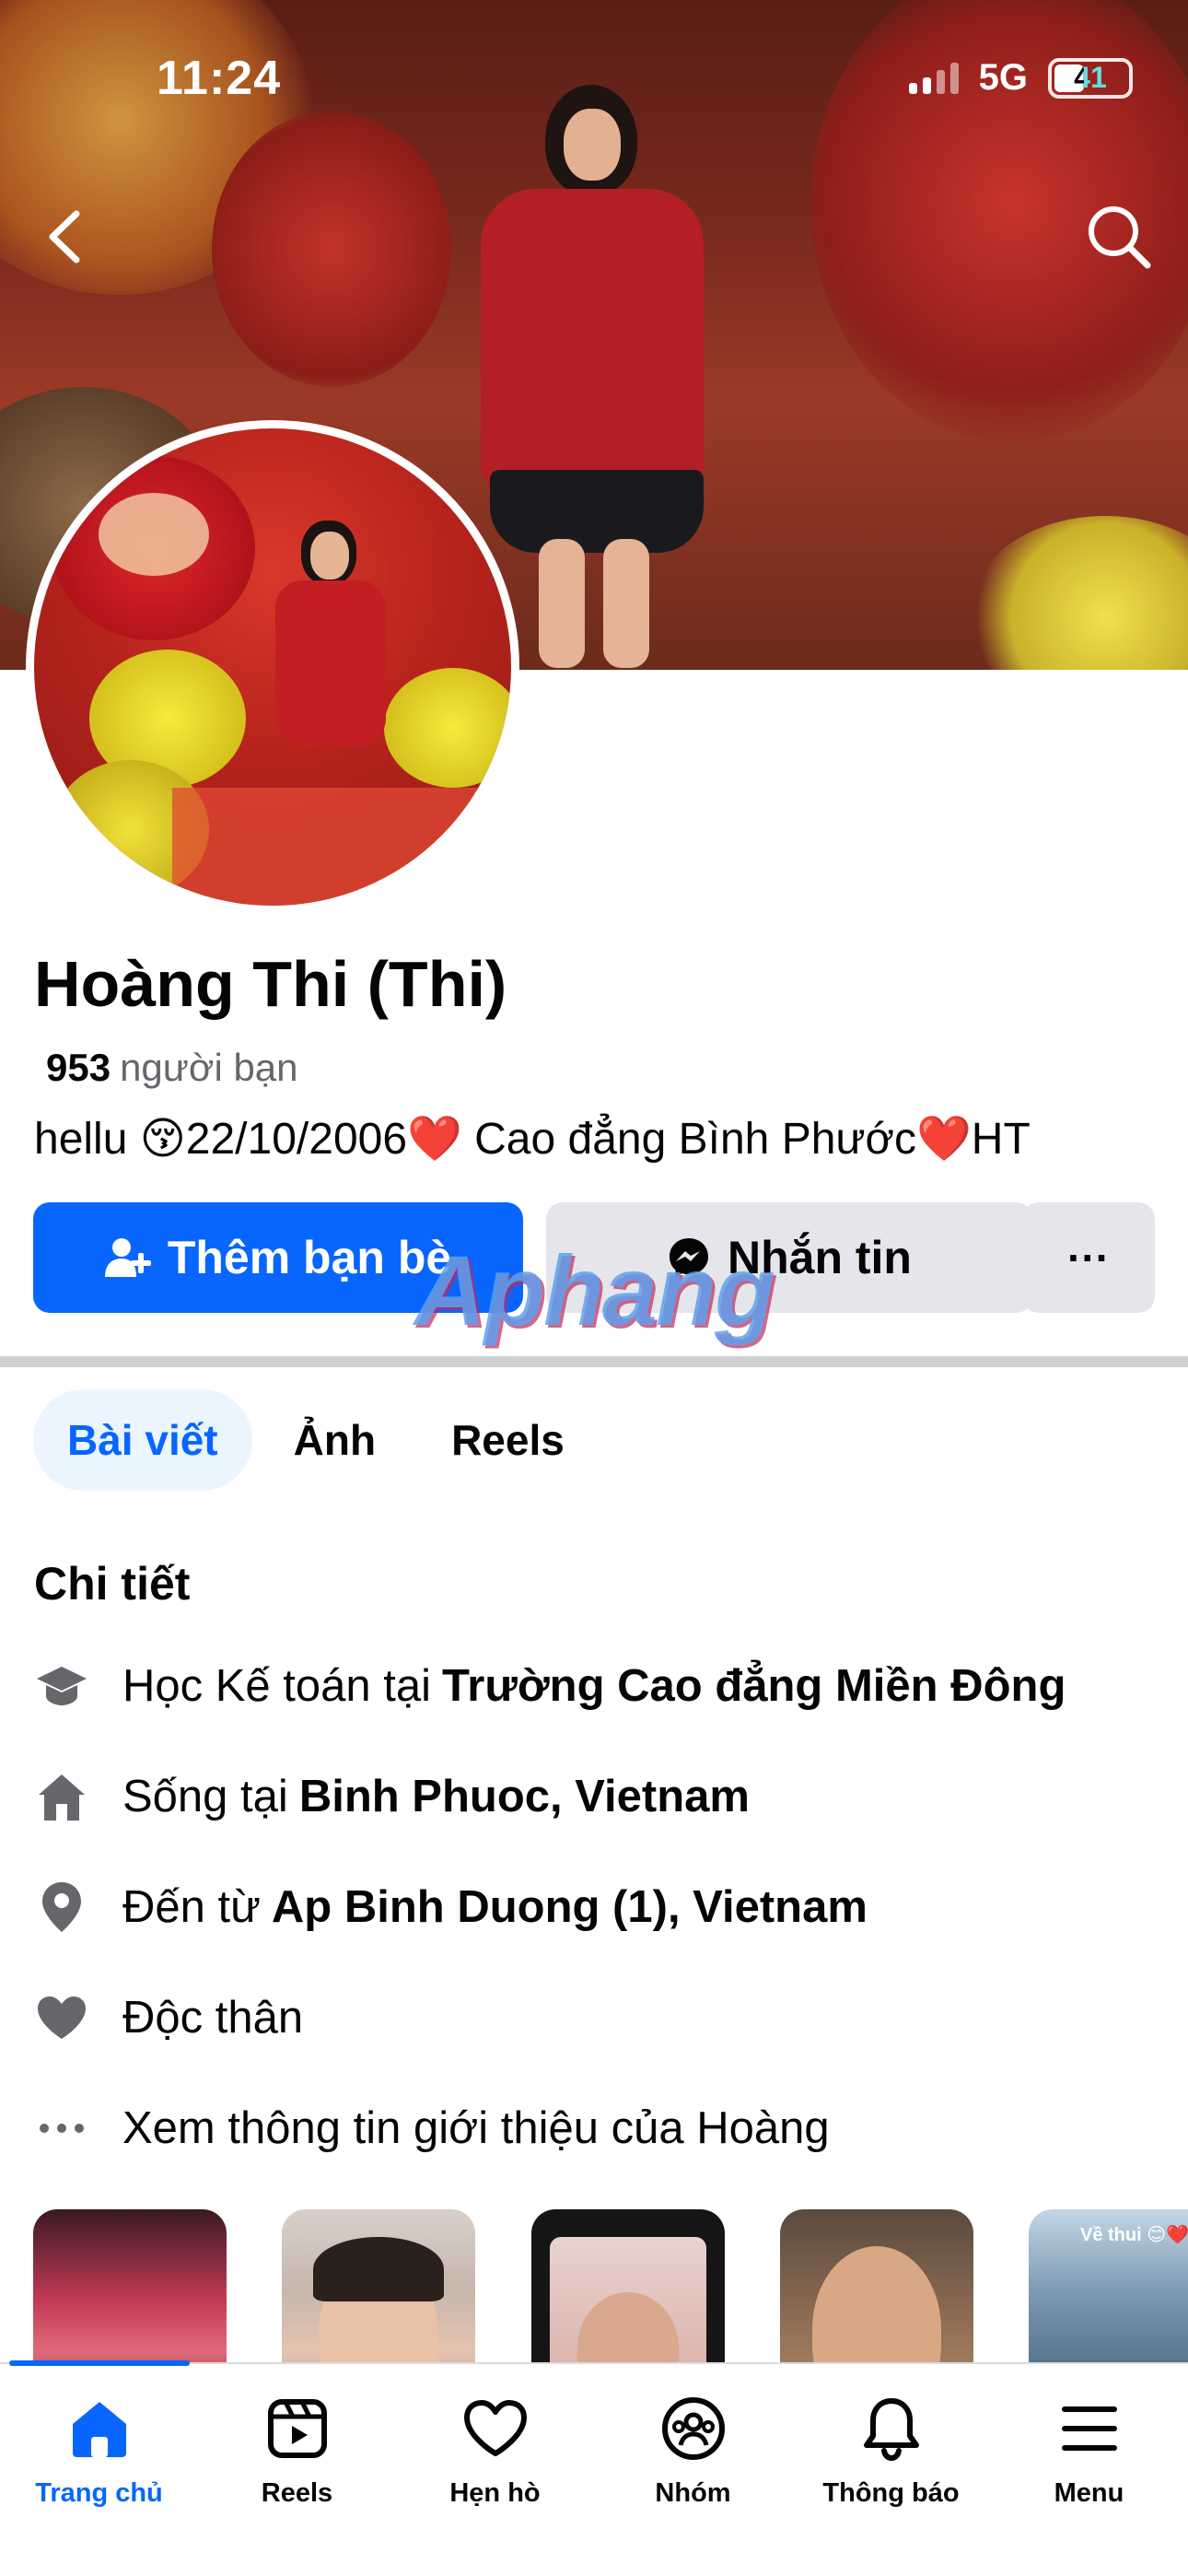 The height and width of the screenshot is (2576, 1188). What do you see at coordinates (1003, 77) in the screenshot?
I see `network-type: 5G` at bounding box center [1003, 77].